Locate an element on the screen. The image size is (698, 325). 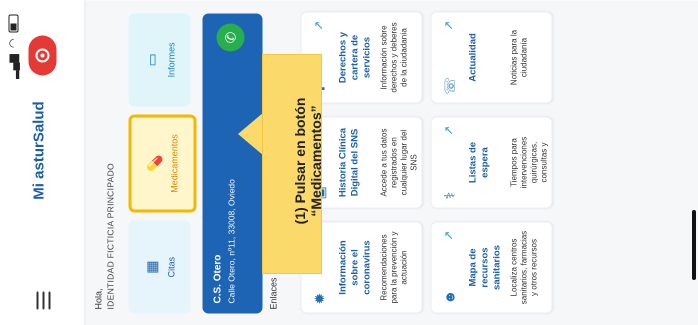
top-bar: ▂▄▆ ◠ Mi asturSalud is located at coordinates (42, 162).